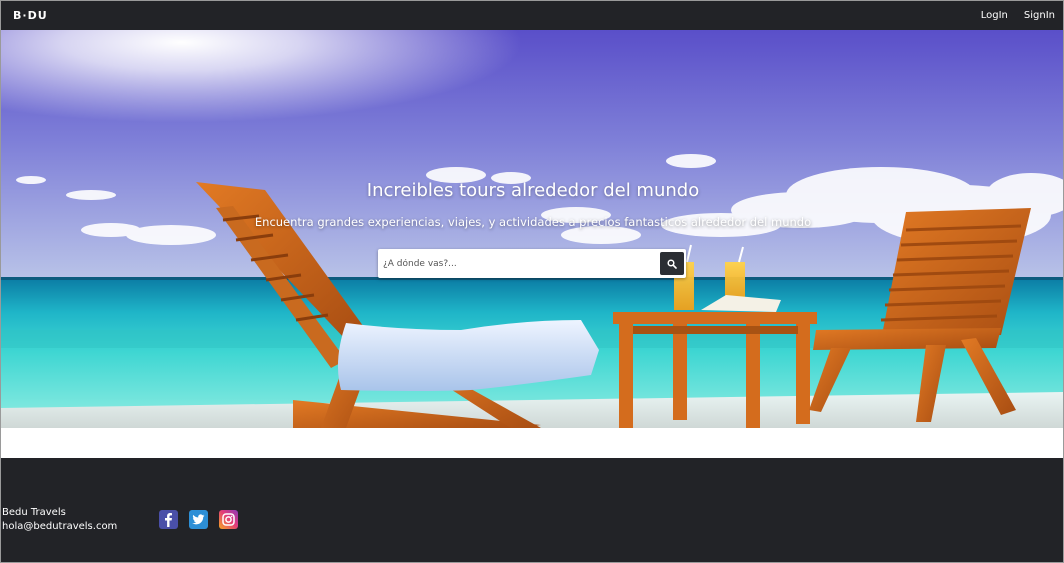 This screenshot has width=1064, height=563. Describe the element at coordinates (1039, 15) in the screenshot. I see `signin-link: SignIn` at that location.